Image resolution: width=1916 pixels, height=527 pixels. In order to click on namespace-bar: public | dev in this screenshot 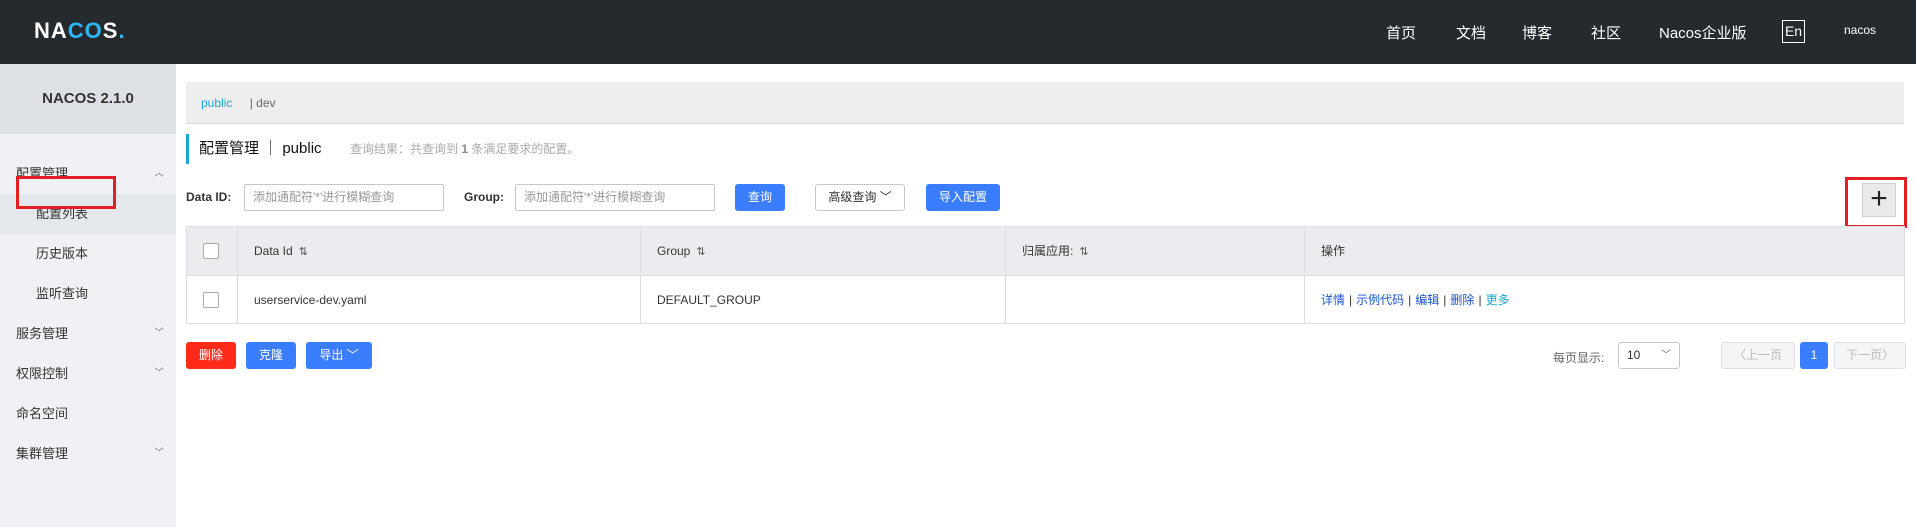, I will do `click(1045, 103)`.